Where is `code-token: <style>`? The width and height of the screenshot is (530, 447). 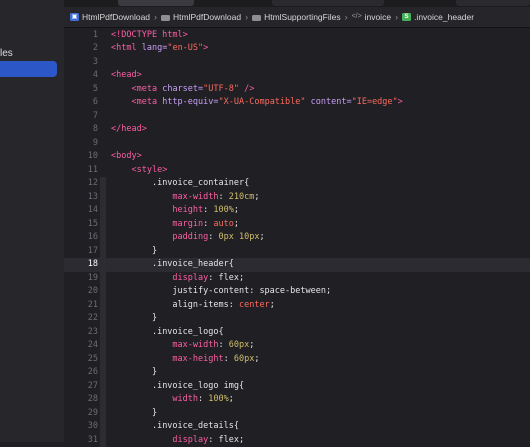
code-token: <style> is located at coordinates (149, 170).